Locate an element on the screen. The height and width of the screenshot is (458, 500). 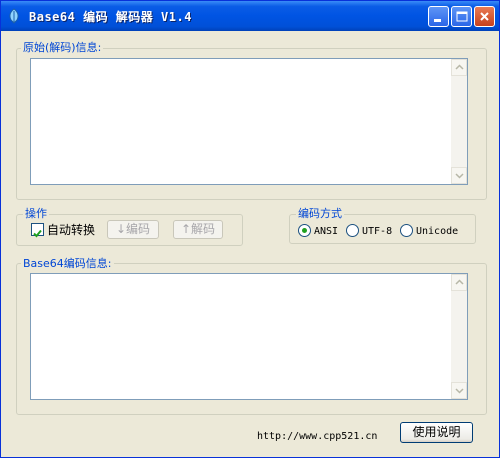
source-group-label: 原始(解码)信息: is located at coordinates (62, 47).